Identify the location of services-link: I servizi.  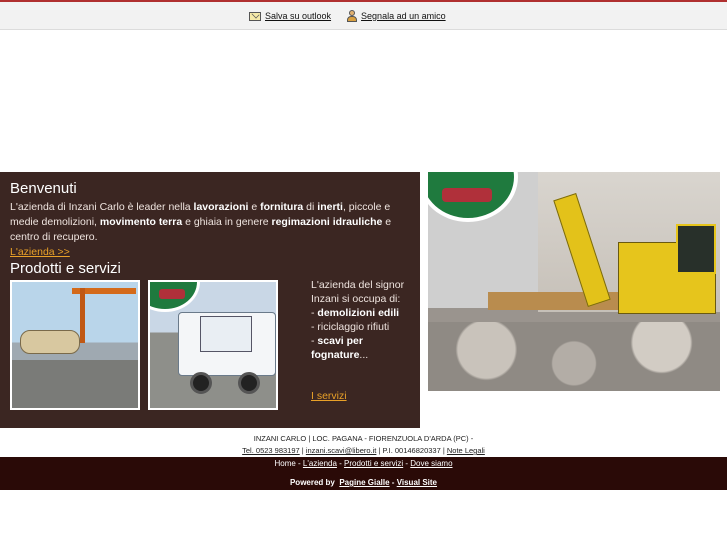
(329, 396).